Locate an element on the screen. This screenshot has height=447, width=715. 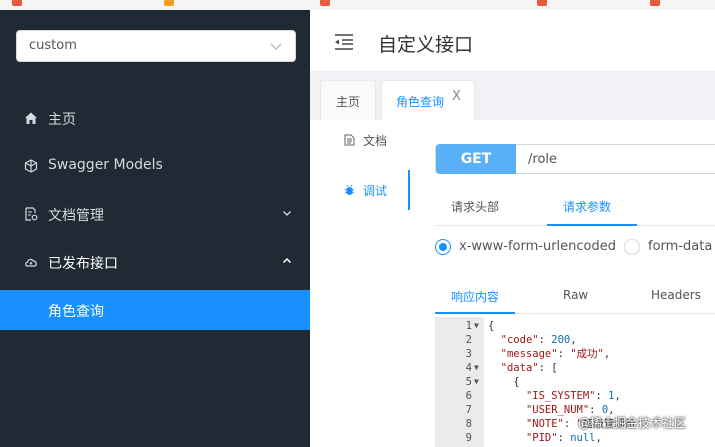
group-select: custom is located at coordinates (156, 46).